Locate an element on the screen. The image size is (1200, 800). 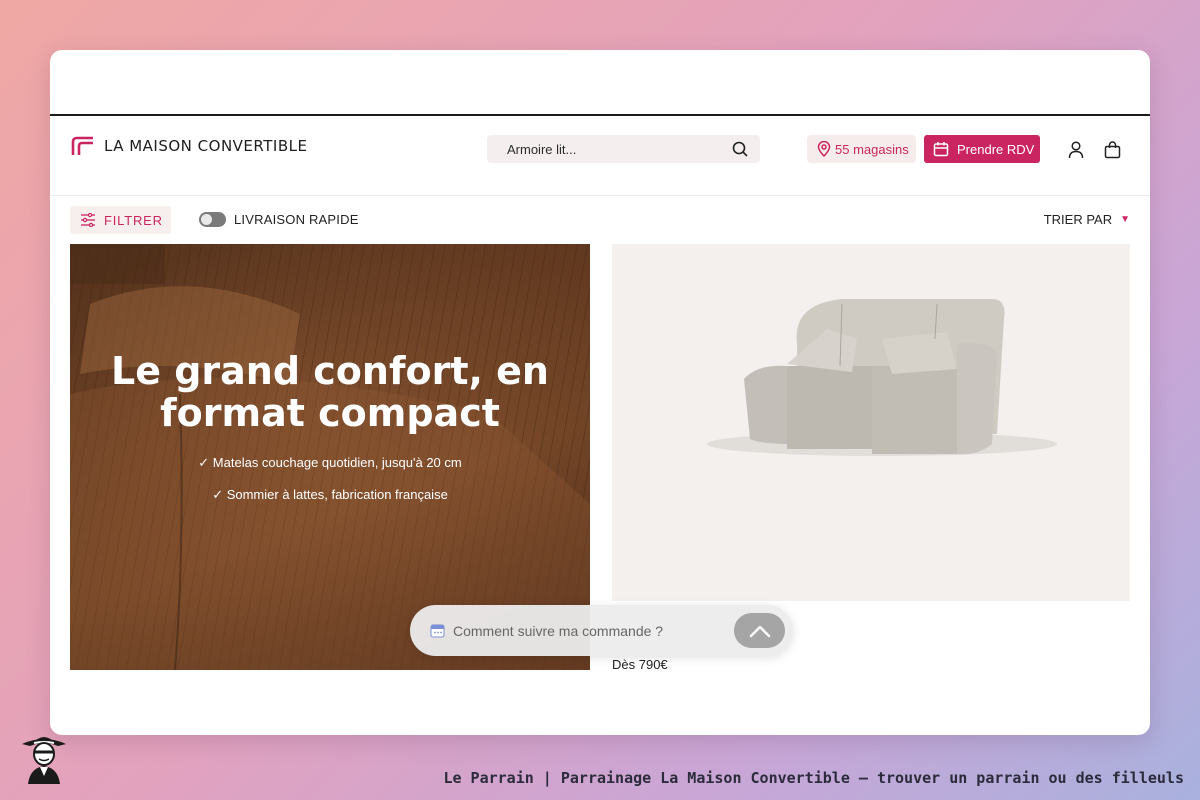
stores-label: 55 magasins is located at coordinates (872, 149).